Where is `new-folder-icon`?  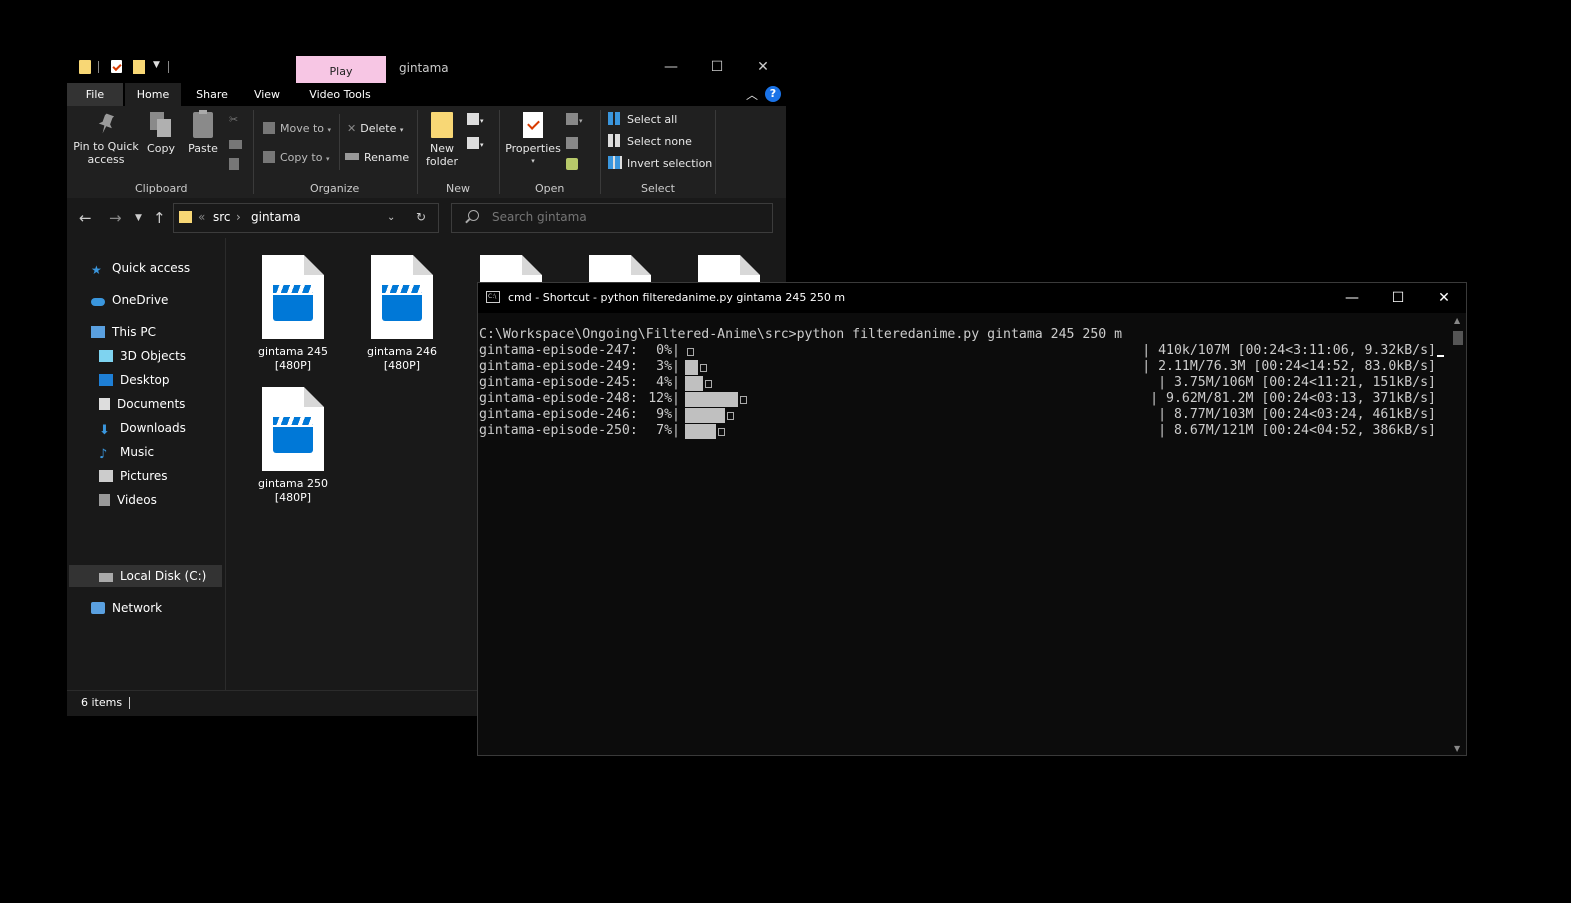
new-folder-icon is located at coordinates (139, 67).